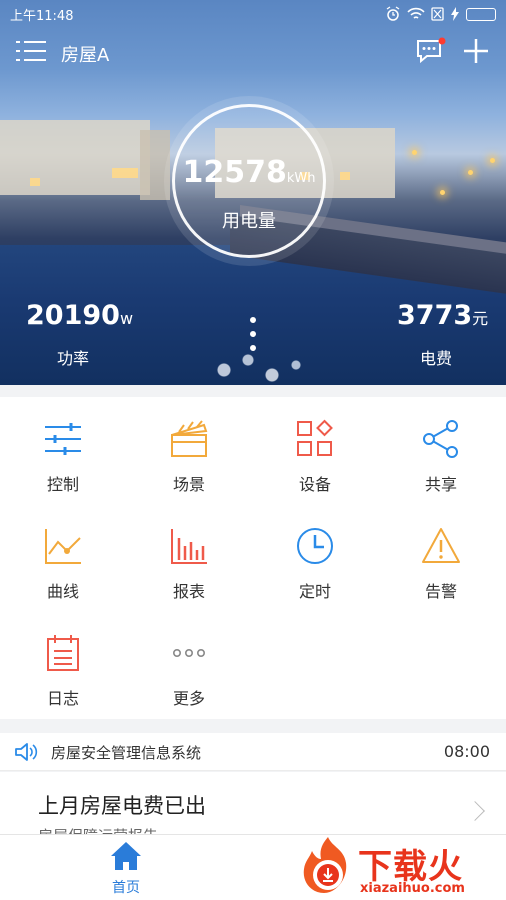 This screenshot has width=506, height=900. I want to click on building-left, so click(75, 157).